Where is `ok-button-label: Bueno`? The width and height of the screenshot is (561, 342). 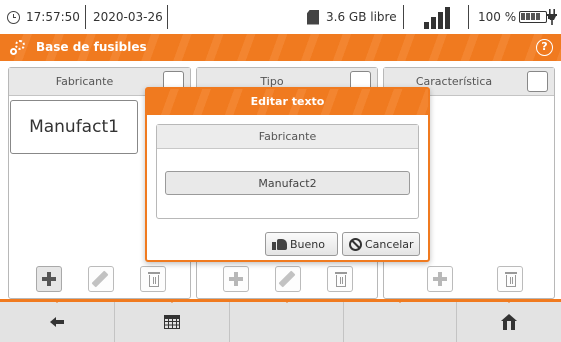 ok-button-label: Bueno is located at coordinates (307, 244).